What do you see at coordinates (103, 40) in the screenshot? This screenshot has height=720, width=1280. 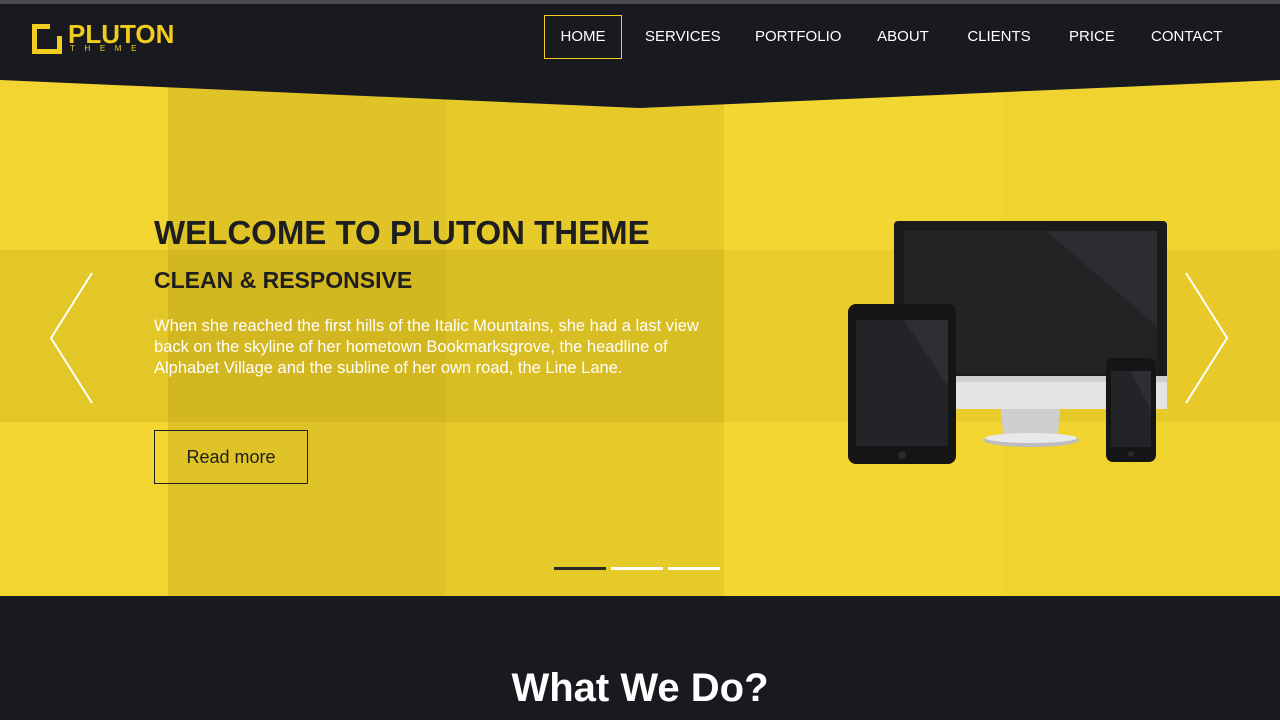 I see `logo: PLUTON THEME` at bounding box center [103, 40].